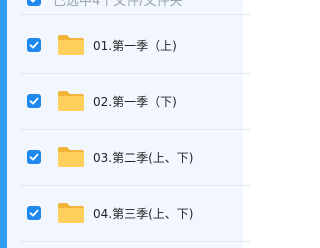 The height and width of the screenshot is (248, 320). Describe the element at coordinates (118, 4) in the screenshot. I see `selection-summary: 已选中4个文件/文件夹` at that location.